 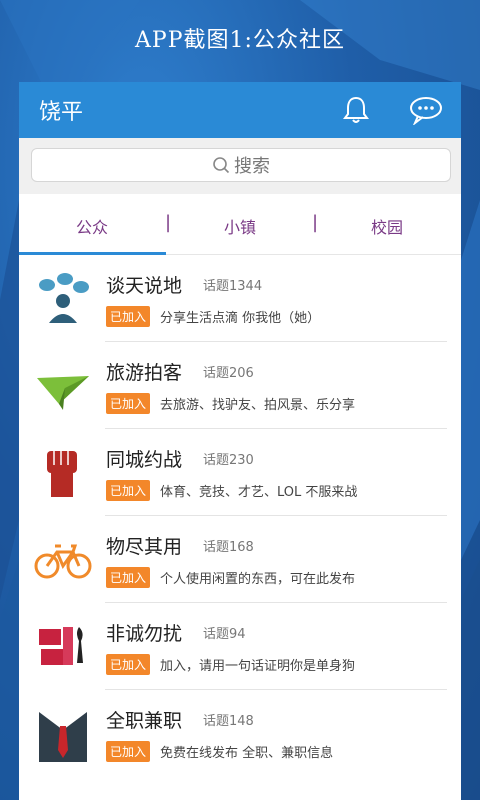 What do you see at coordinates (144, 547) in the screenshot?
I see `community-name: 物尽其用` at bounding box center [144, 547].